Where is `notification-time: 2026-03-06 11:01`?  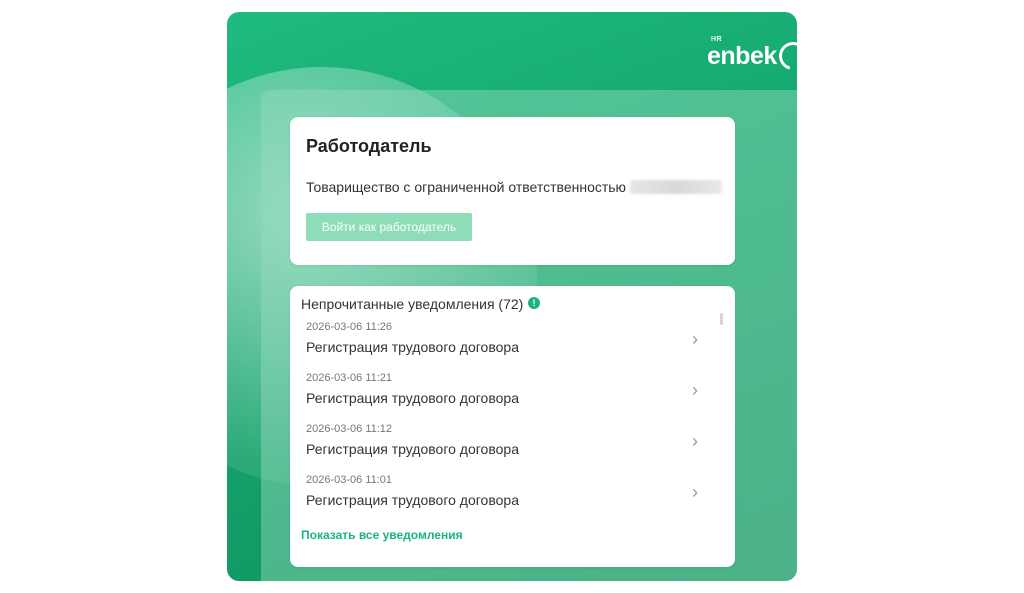
notification-time: 2026-03-06 11:01 is located at coordinates (349, 480).